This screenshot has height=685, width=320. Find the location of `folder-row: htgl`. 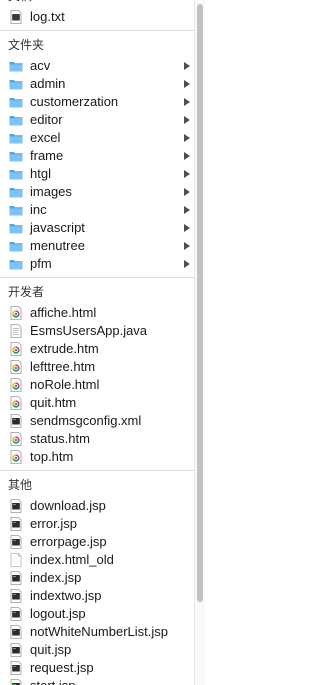

folder-row: htgl is located at coordinates (97, 174).